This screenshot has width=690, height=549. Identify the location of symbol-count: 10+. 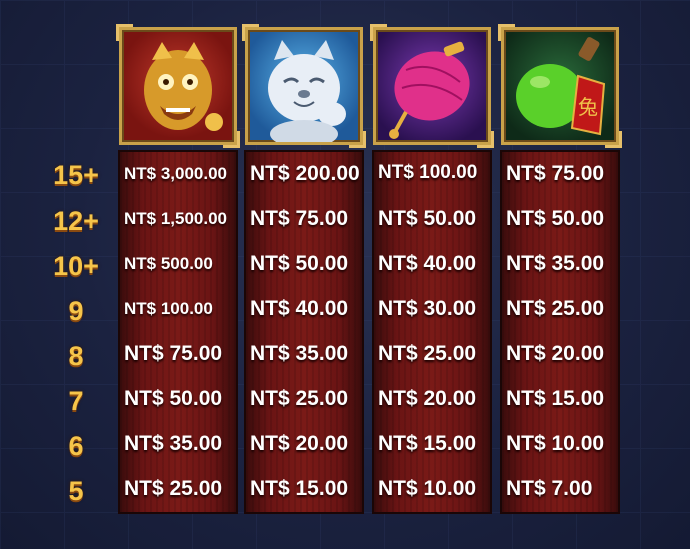
(76, 266).